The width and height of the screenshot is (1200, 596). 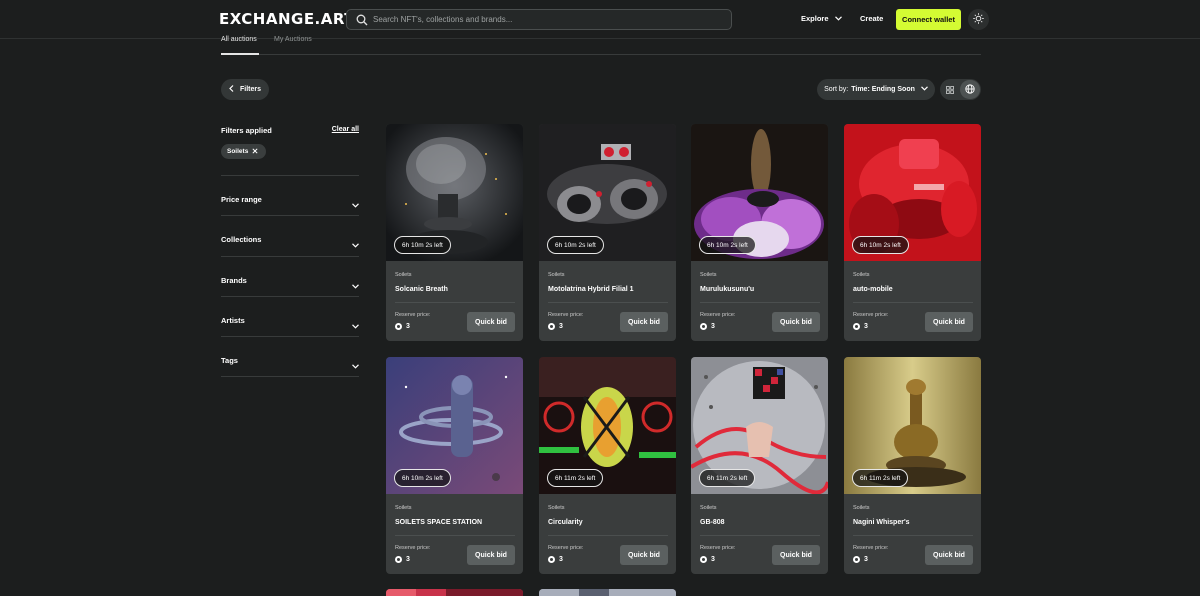 What do you see at coordinates (871, 18) in the screenshot?
I see `nav-create: Create` at bounding box center [871, 18].